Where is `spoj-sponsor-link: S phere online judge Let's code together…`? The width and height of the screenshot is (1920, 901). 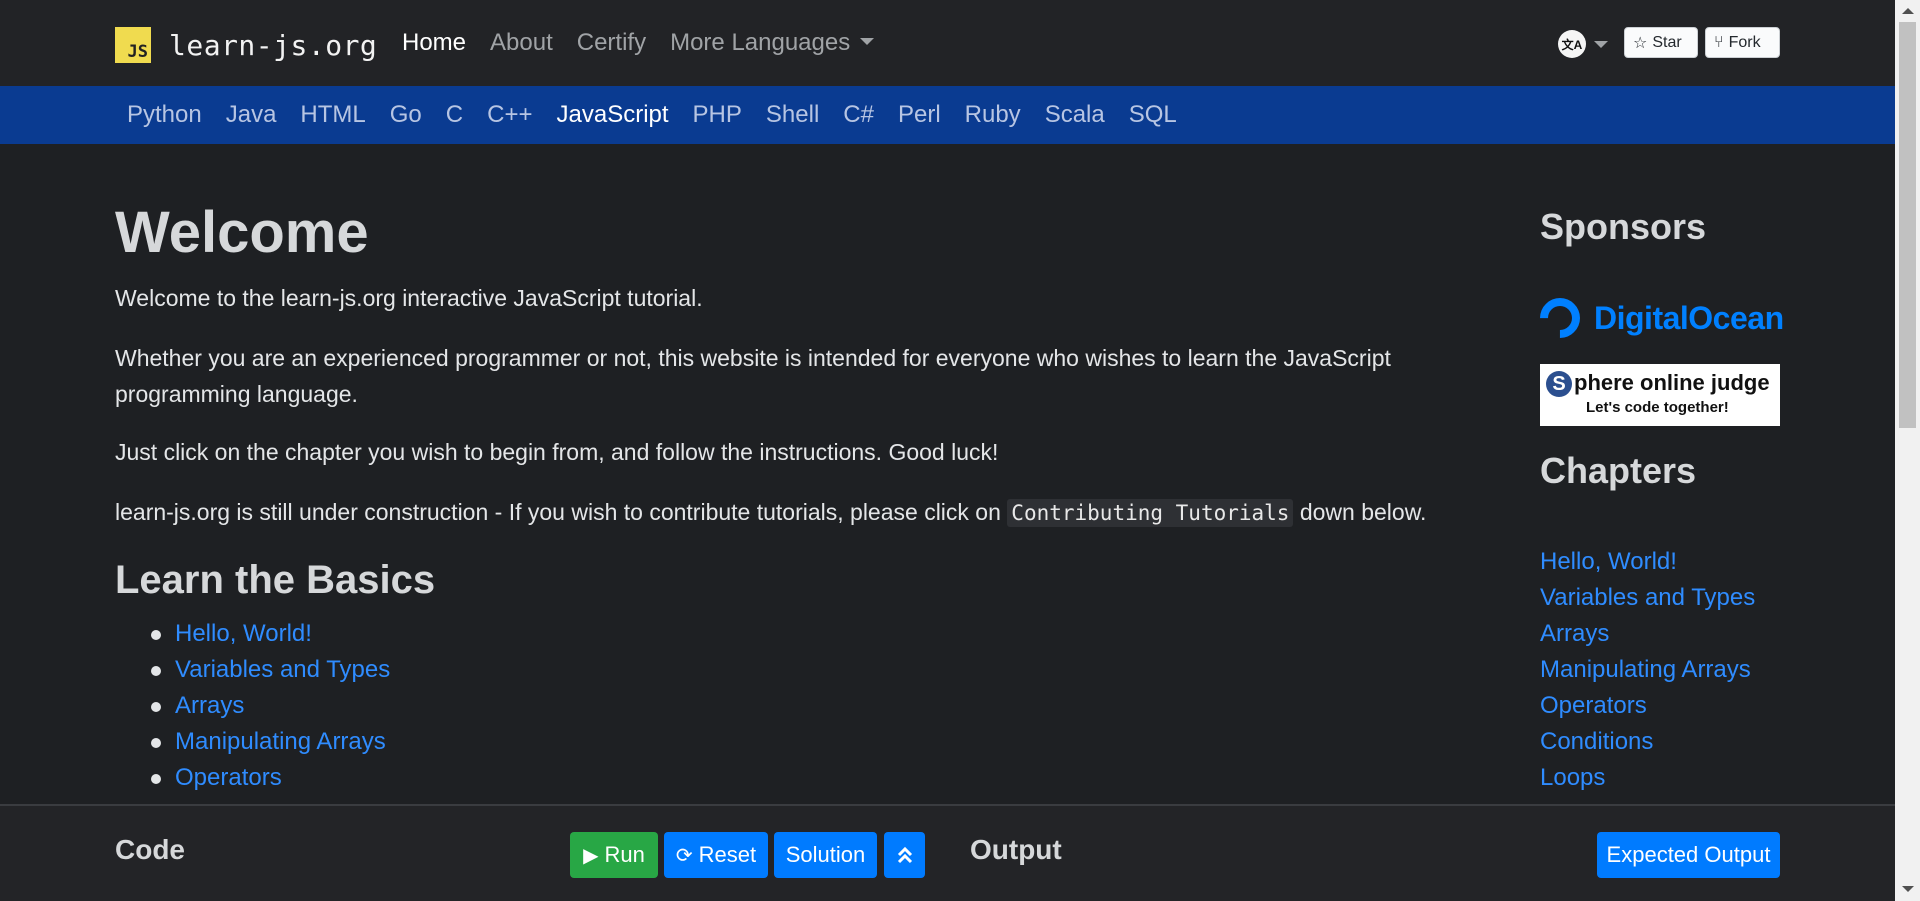 spoj-sponsor-link: S phere online judge Let's code together… is located at coordinates (1660, 395).